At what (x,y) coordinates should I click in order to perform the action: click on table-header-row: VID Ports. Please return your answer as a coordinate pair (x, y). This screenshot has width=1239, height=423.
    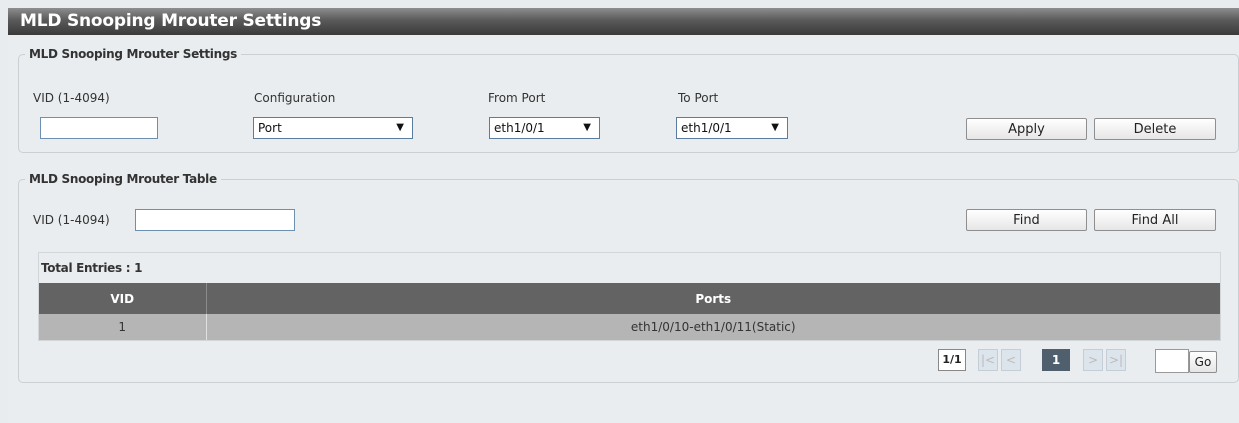
    Looking at the image, I should click on (629, 298).